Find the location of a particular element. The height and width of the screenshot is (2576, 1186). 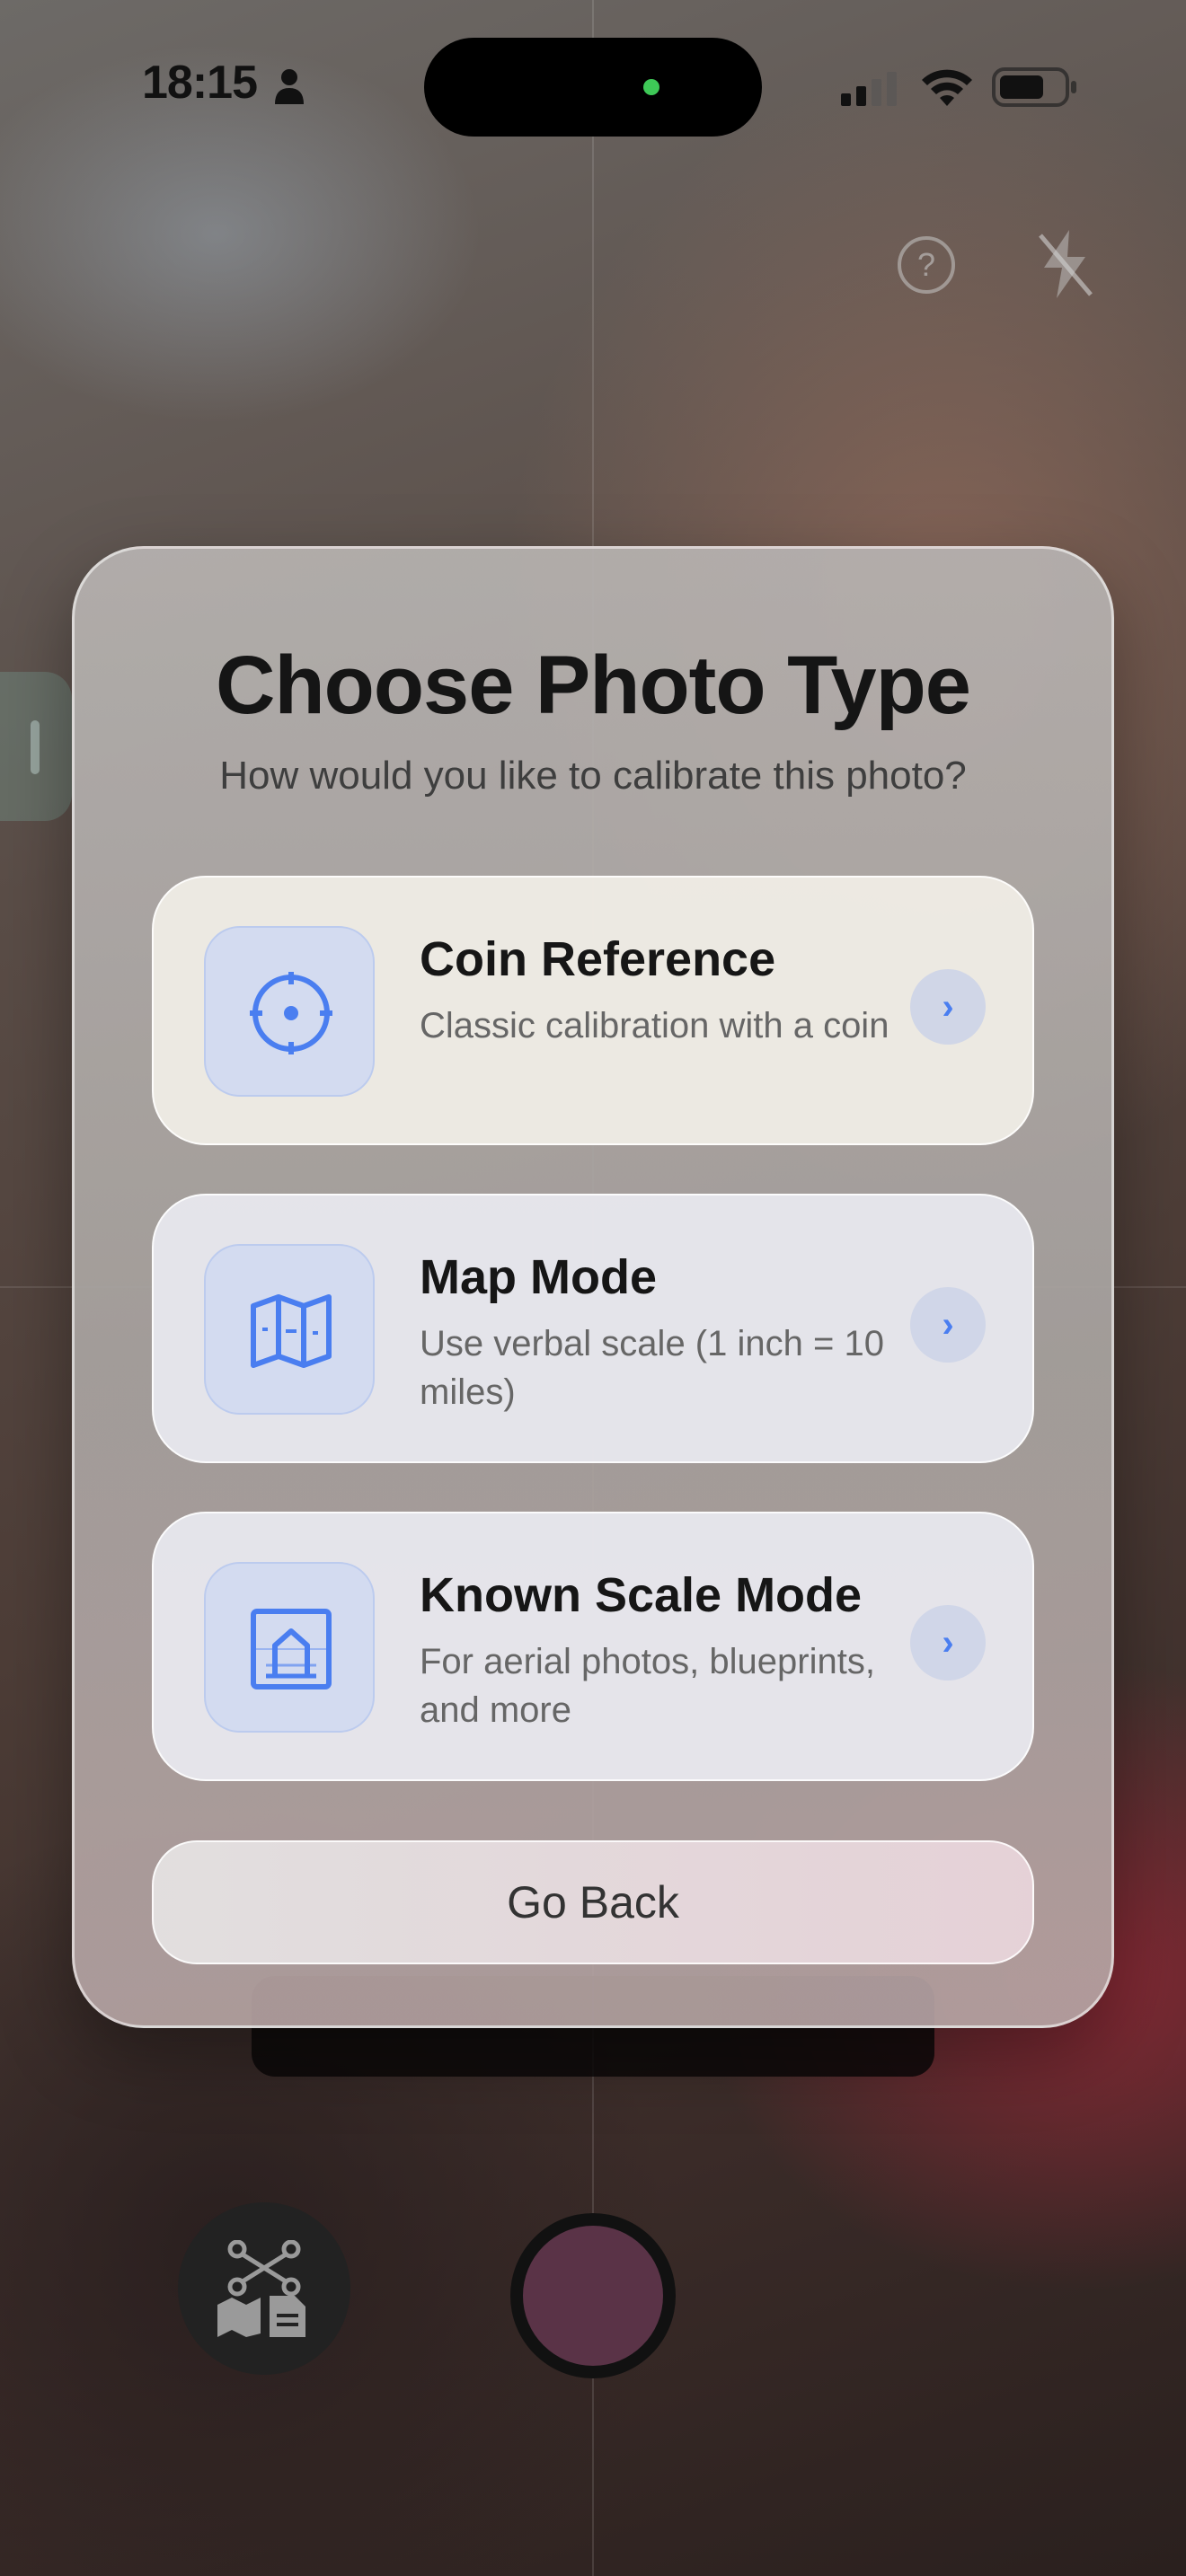

mode-switch-button is located at coordinates (264, 2288).